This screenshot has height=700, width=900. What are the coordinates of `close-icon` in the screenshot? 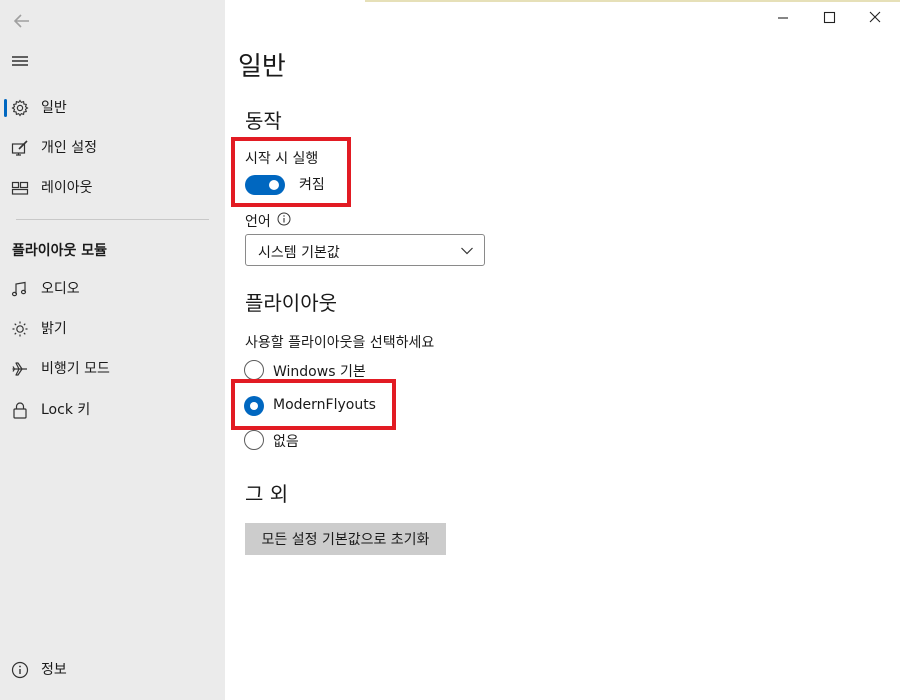 It's located at (875, 17).